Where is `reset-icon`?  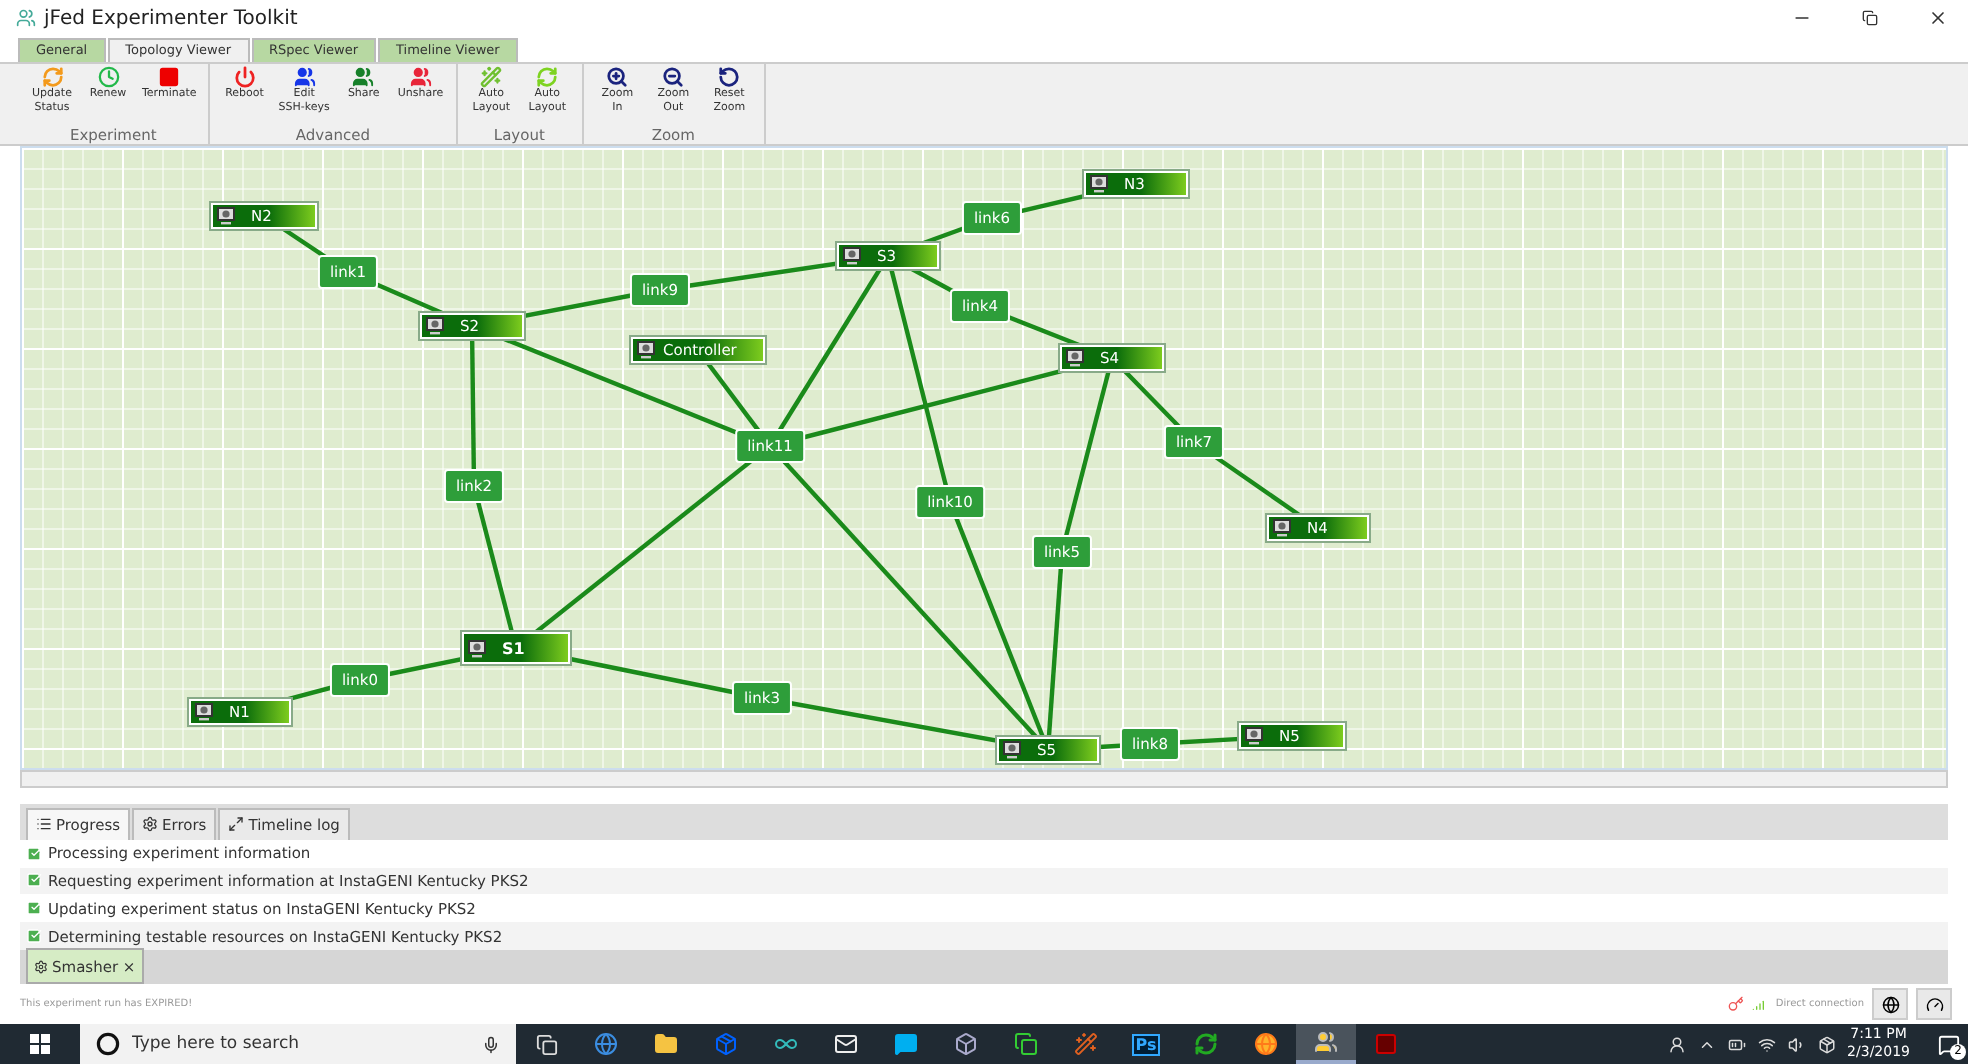 reset-icon is located at coordinates (729, 76).